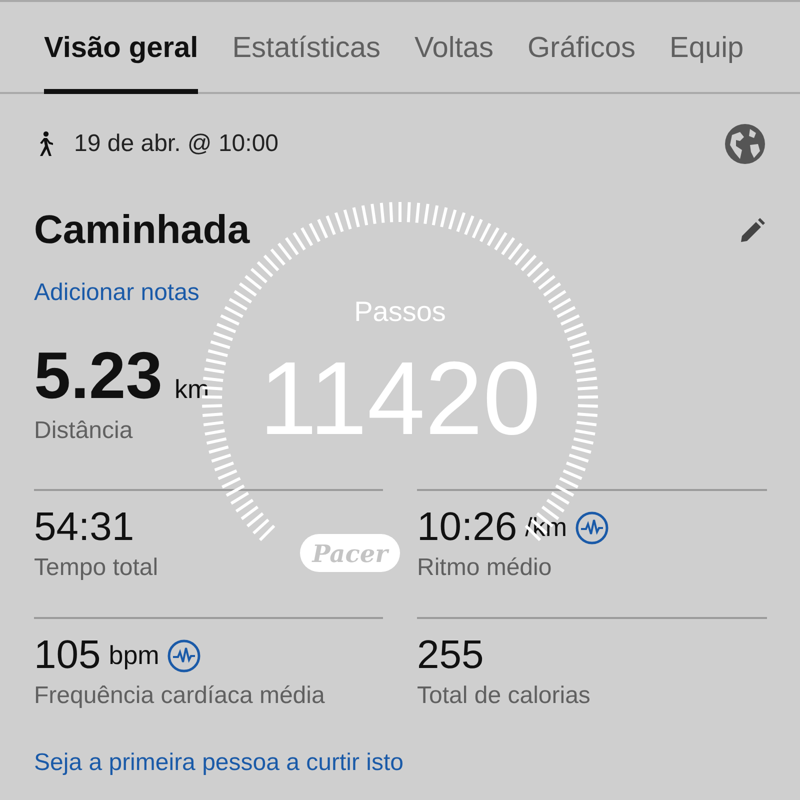 The width and height of the screenshot is (800, 800). I want to click on distance-value: 5.23, so click(98, 375).